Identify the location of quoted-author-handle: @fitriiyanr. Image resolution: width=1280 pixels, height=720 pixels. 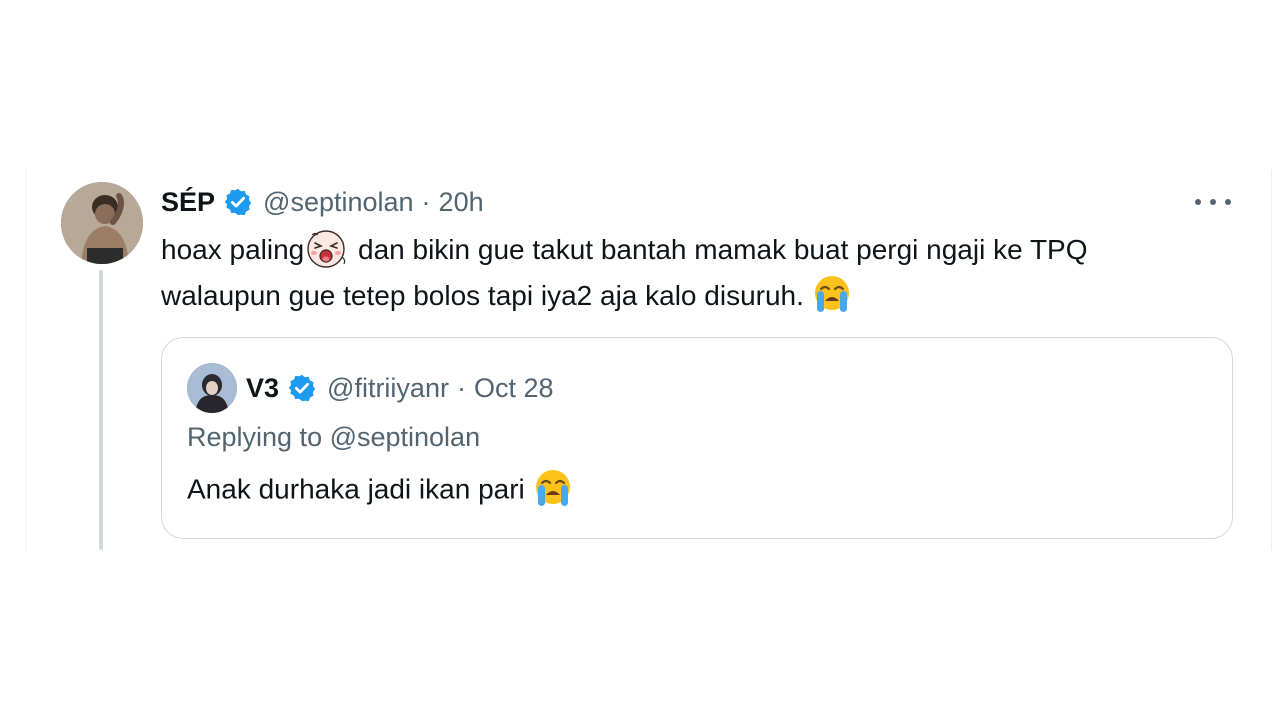
(388, 388).